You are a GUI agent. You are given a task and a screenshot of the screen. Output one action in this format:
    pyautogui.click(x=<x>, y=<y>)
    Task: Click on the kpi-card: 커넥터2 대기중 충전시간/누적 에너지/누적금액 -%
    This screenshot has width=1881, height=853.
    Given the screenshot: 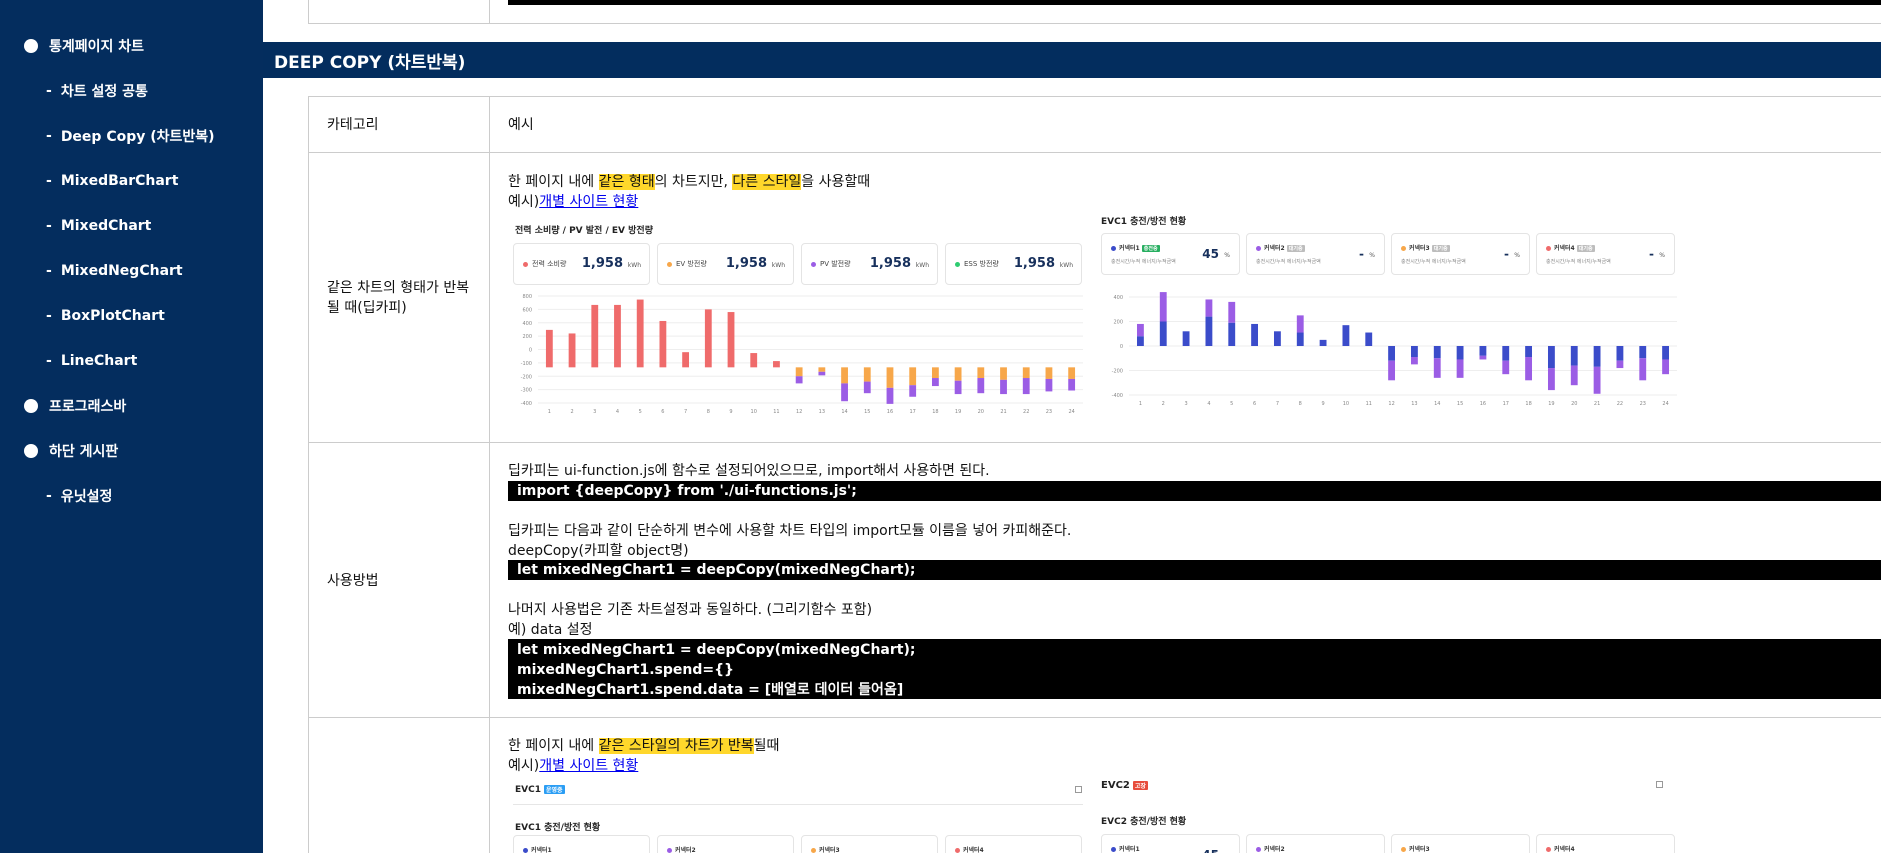 What is the action you would take?
    pyautogui.click(x=1315, y=254)
    